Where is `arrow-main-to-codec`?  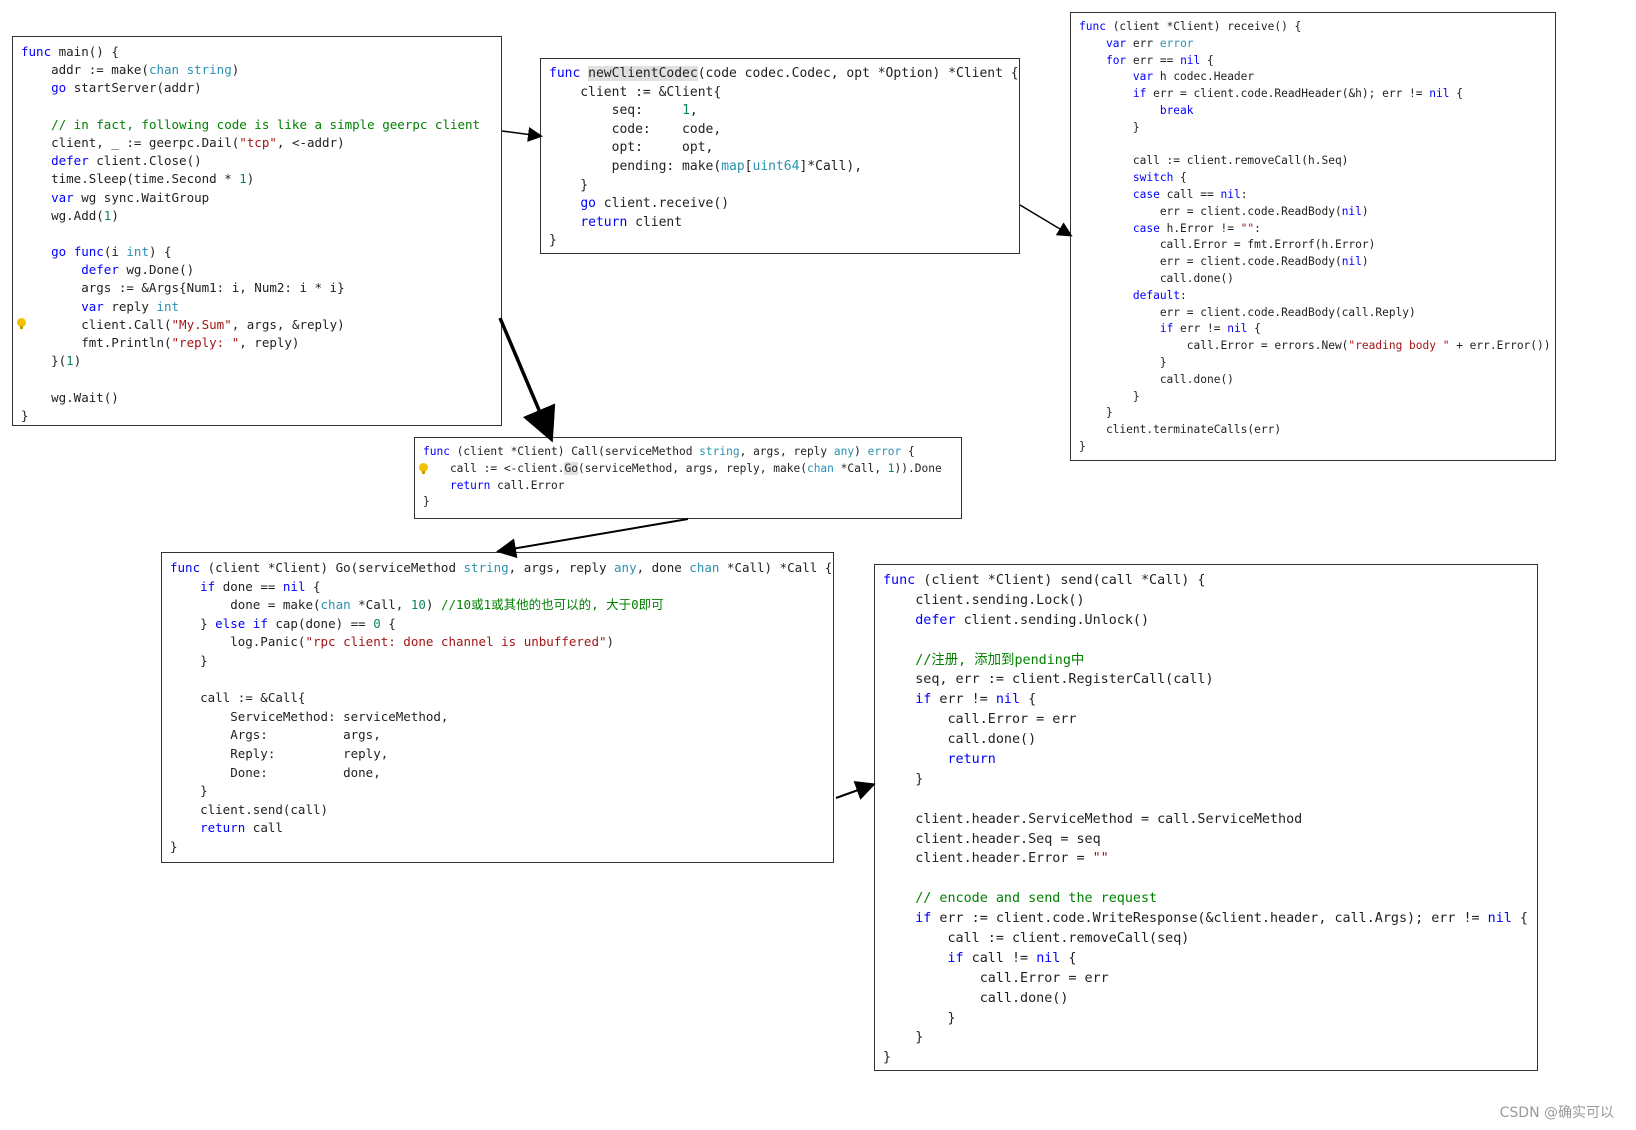 arrow-main-to-codec is located at coordinates (522, 134).